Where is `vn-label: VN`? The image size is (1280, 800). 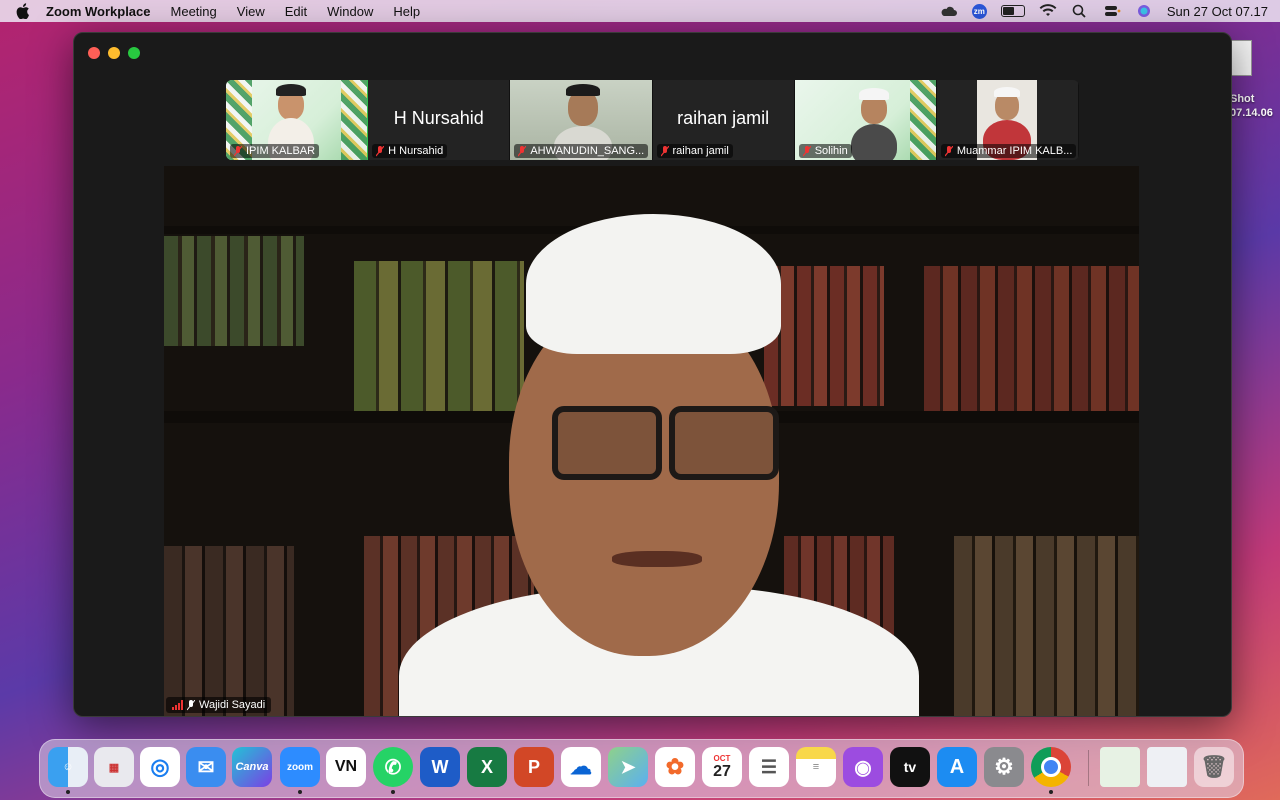 vn-label: VN is located at coordinates (346, 766).